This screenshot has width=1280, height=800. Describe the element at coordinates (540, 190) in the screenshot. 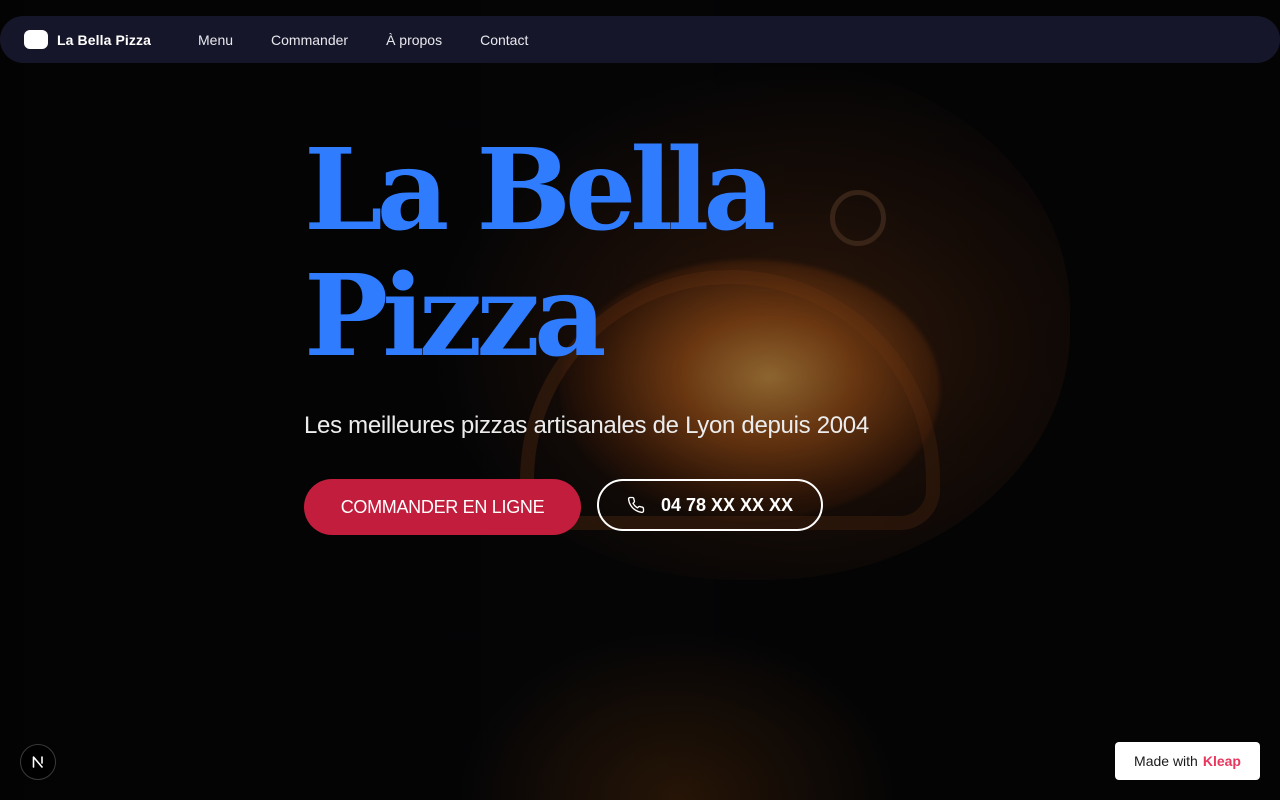

I see `hero-title-line1: La Bella` at that location.